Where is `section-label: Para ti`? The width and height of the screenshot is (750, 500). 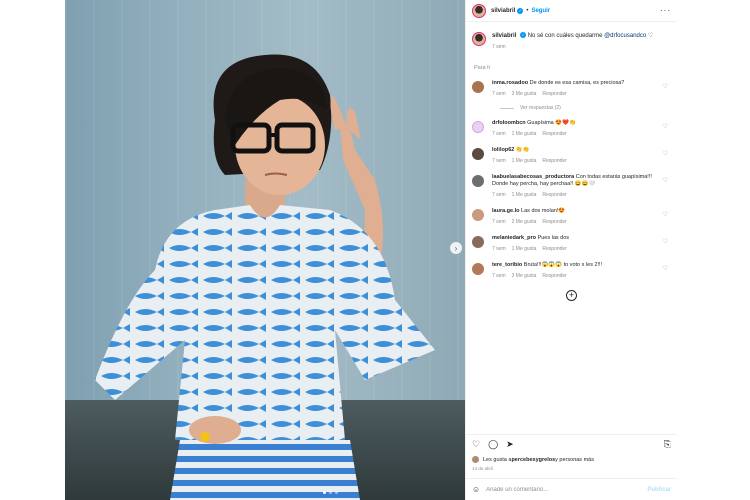
section-label: Para ti is located at coordinates (482, 68).